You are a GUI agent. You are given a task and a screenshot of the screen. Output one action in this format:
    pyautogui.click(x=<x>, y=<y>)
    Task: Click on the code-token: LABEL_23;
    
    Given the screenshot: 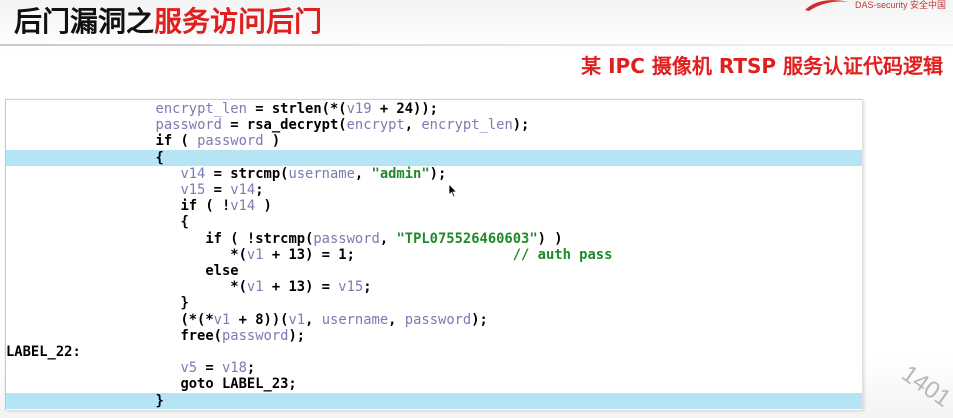 What is the action you would take?
    pyautogui.click(x=255, y=384)
    